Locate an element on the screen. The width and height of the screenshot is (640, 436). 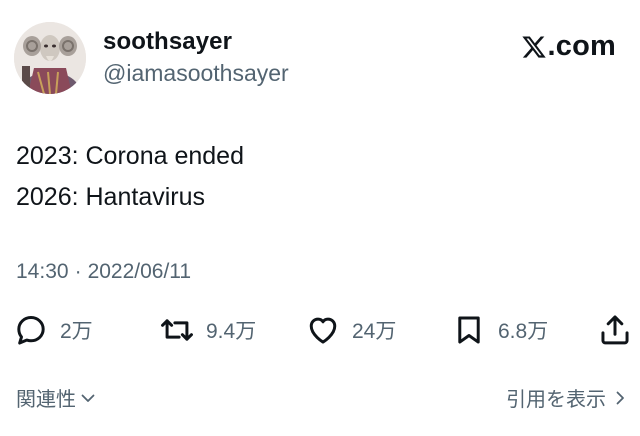
reply-count: 2万 is located at coordinates (76, 331).